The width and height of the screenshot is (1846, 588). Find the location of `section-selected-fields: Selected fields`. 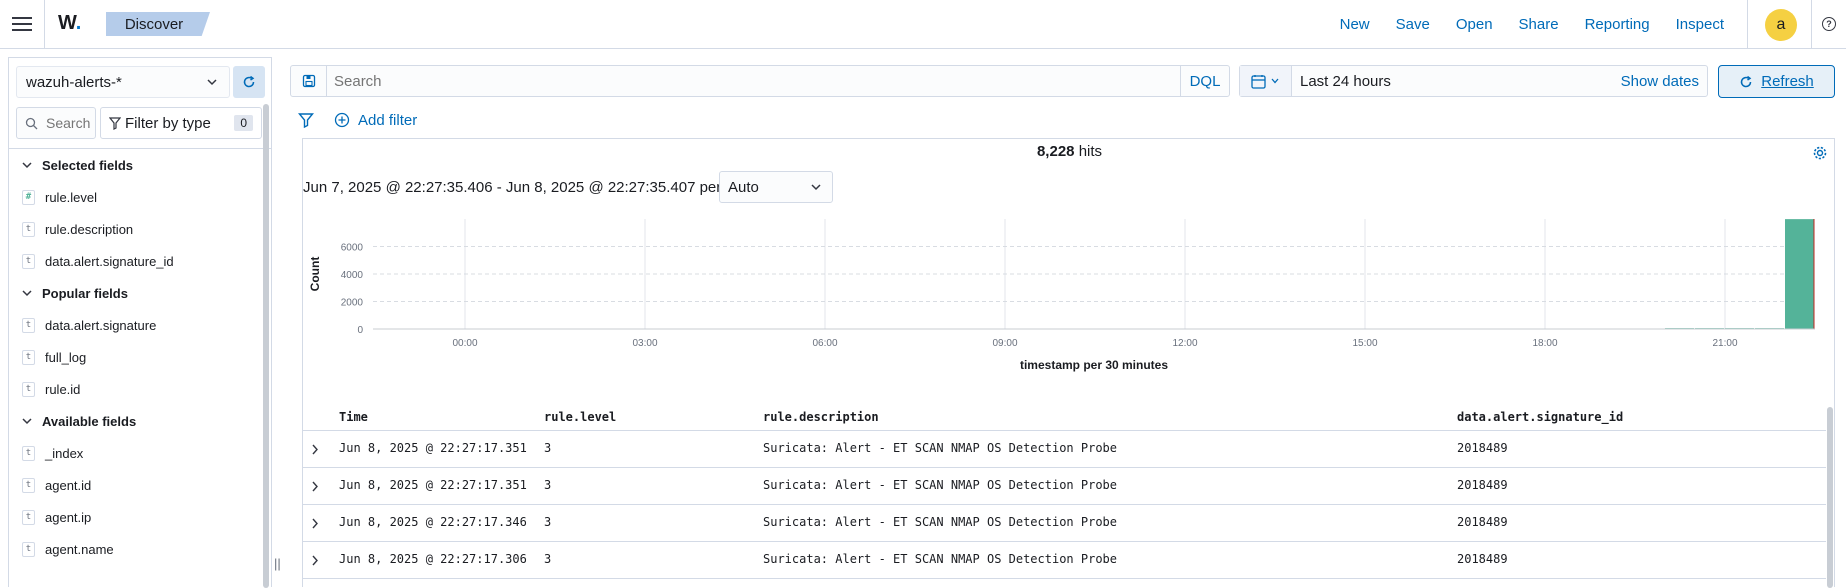

section-selected-fields: Selected fields is located at coordinates (132, 165).